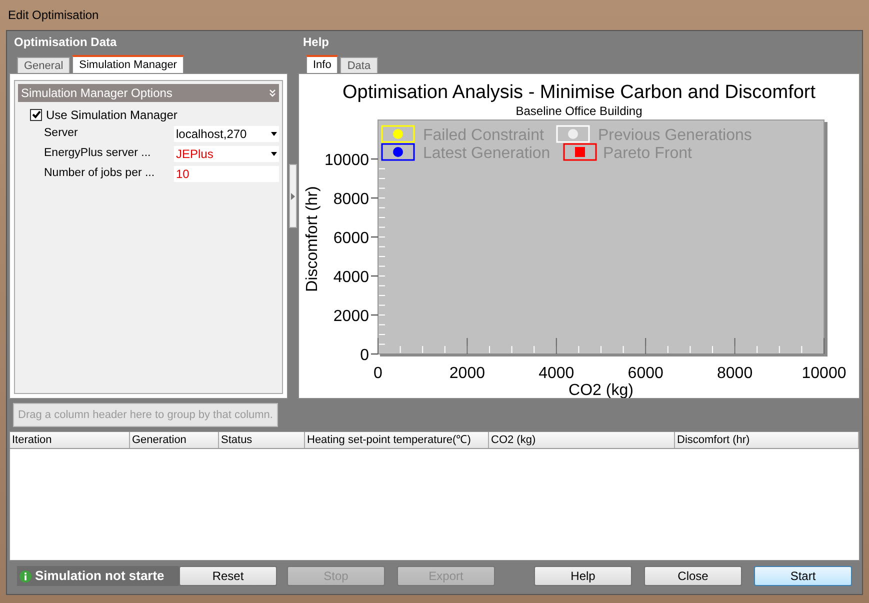 Image resolution: width=869 pixels, height=603 pixels. Describe the element at coordinates (397, 440) in the screenshot. I see `column-header: Heating set-point temperature(℃)` at that location.